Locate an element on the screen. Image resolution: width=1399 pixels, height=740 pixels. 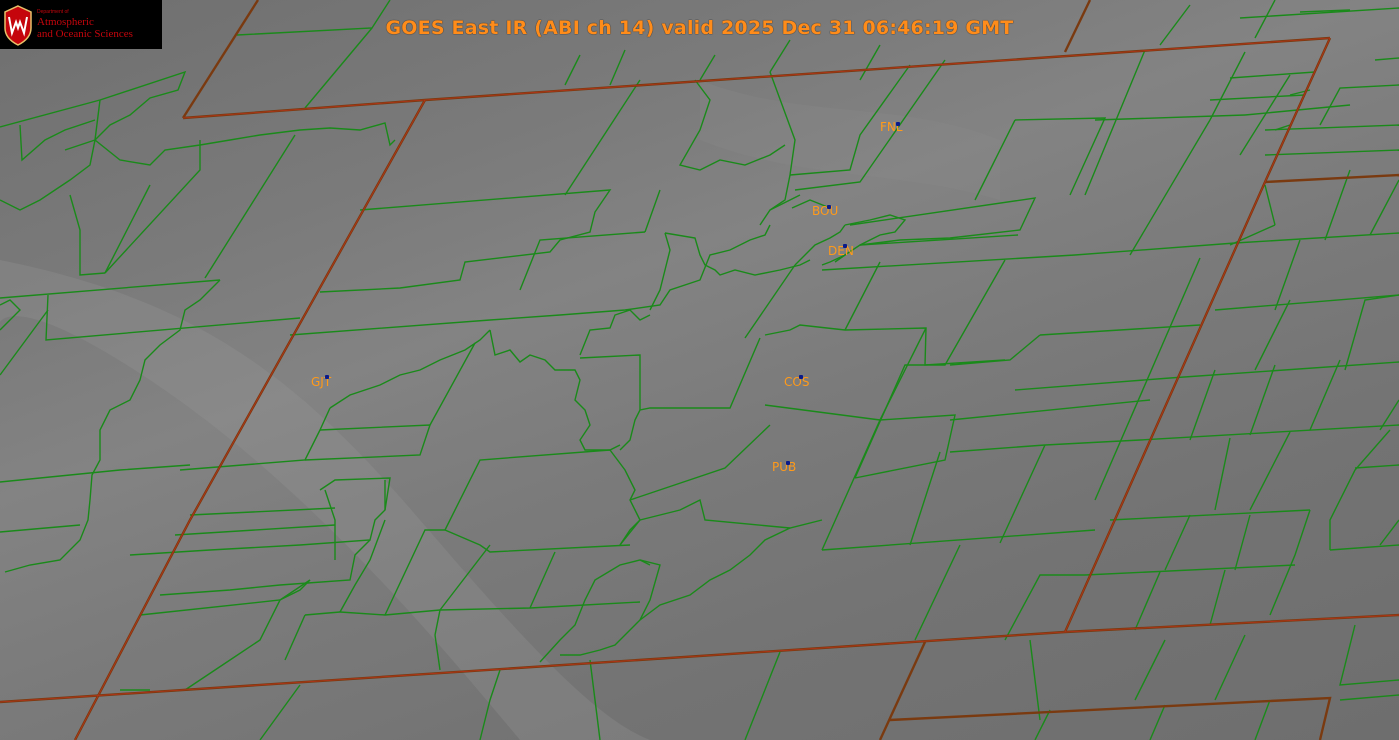
station-fnl: FNL is located at coordinates (891, 127).